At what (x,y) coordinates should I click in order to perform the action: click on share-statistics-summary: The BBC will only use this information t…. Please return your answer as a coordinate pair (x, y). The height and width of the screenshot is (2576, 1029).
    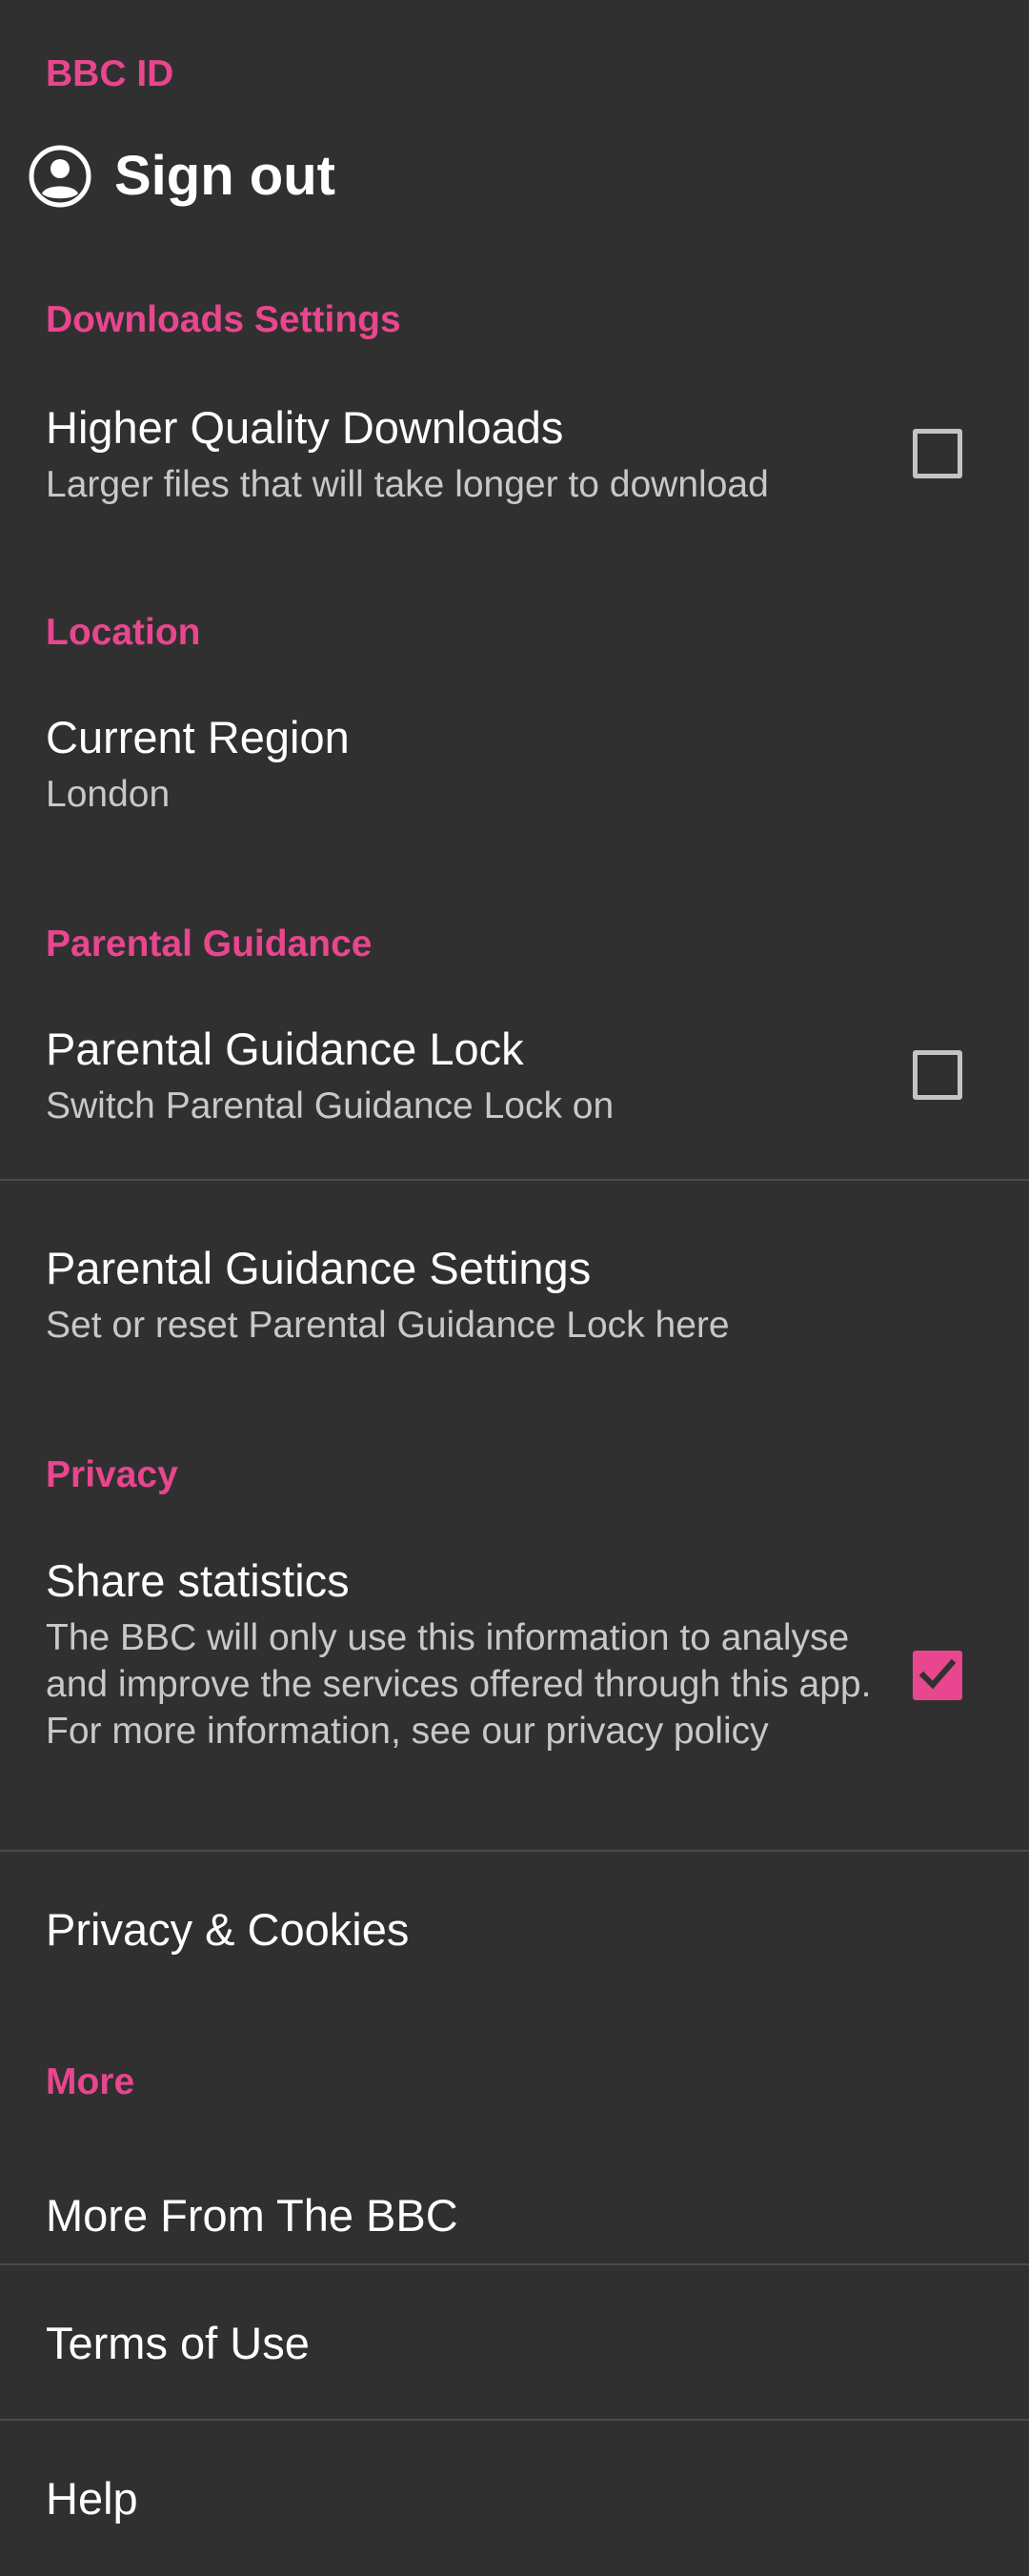
    Looking at the image, I should click on (459, 1684).